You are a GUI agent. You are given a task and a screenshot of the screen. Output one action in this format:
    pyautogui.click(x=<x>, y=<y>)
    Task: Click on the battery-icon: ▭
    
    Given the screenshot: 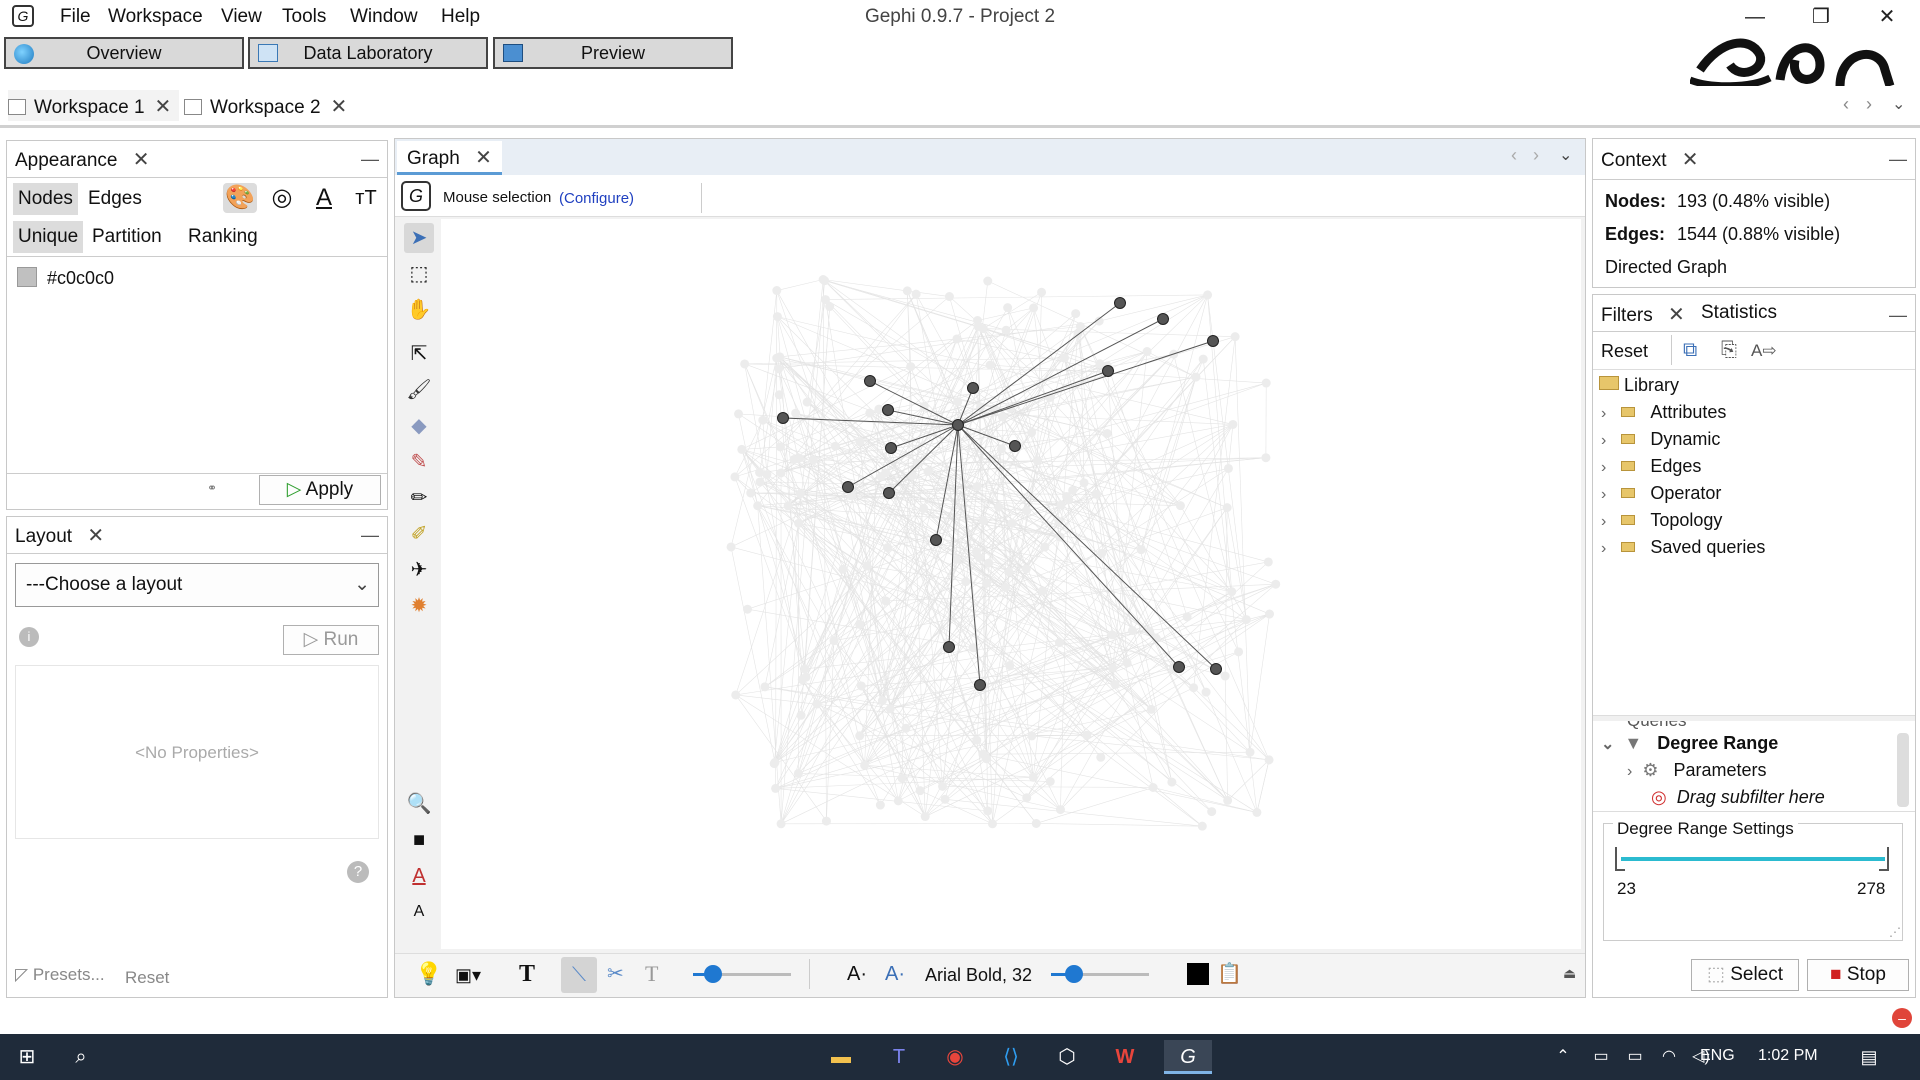 What is the action you would take?
    pyautogui.click(x=1635, y=1057)
    